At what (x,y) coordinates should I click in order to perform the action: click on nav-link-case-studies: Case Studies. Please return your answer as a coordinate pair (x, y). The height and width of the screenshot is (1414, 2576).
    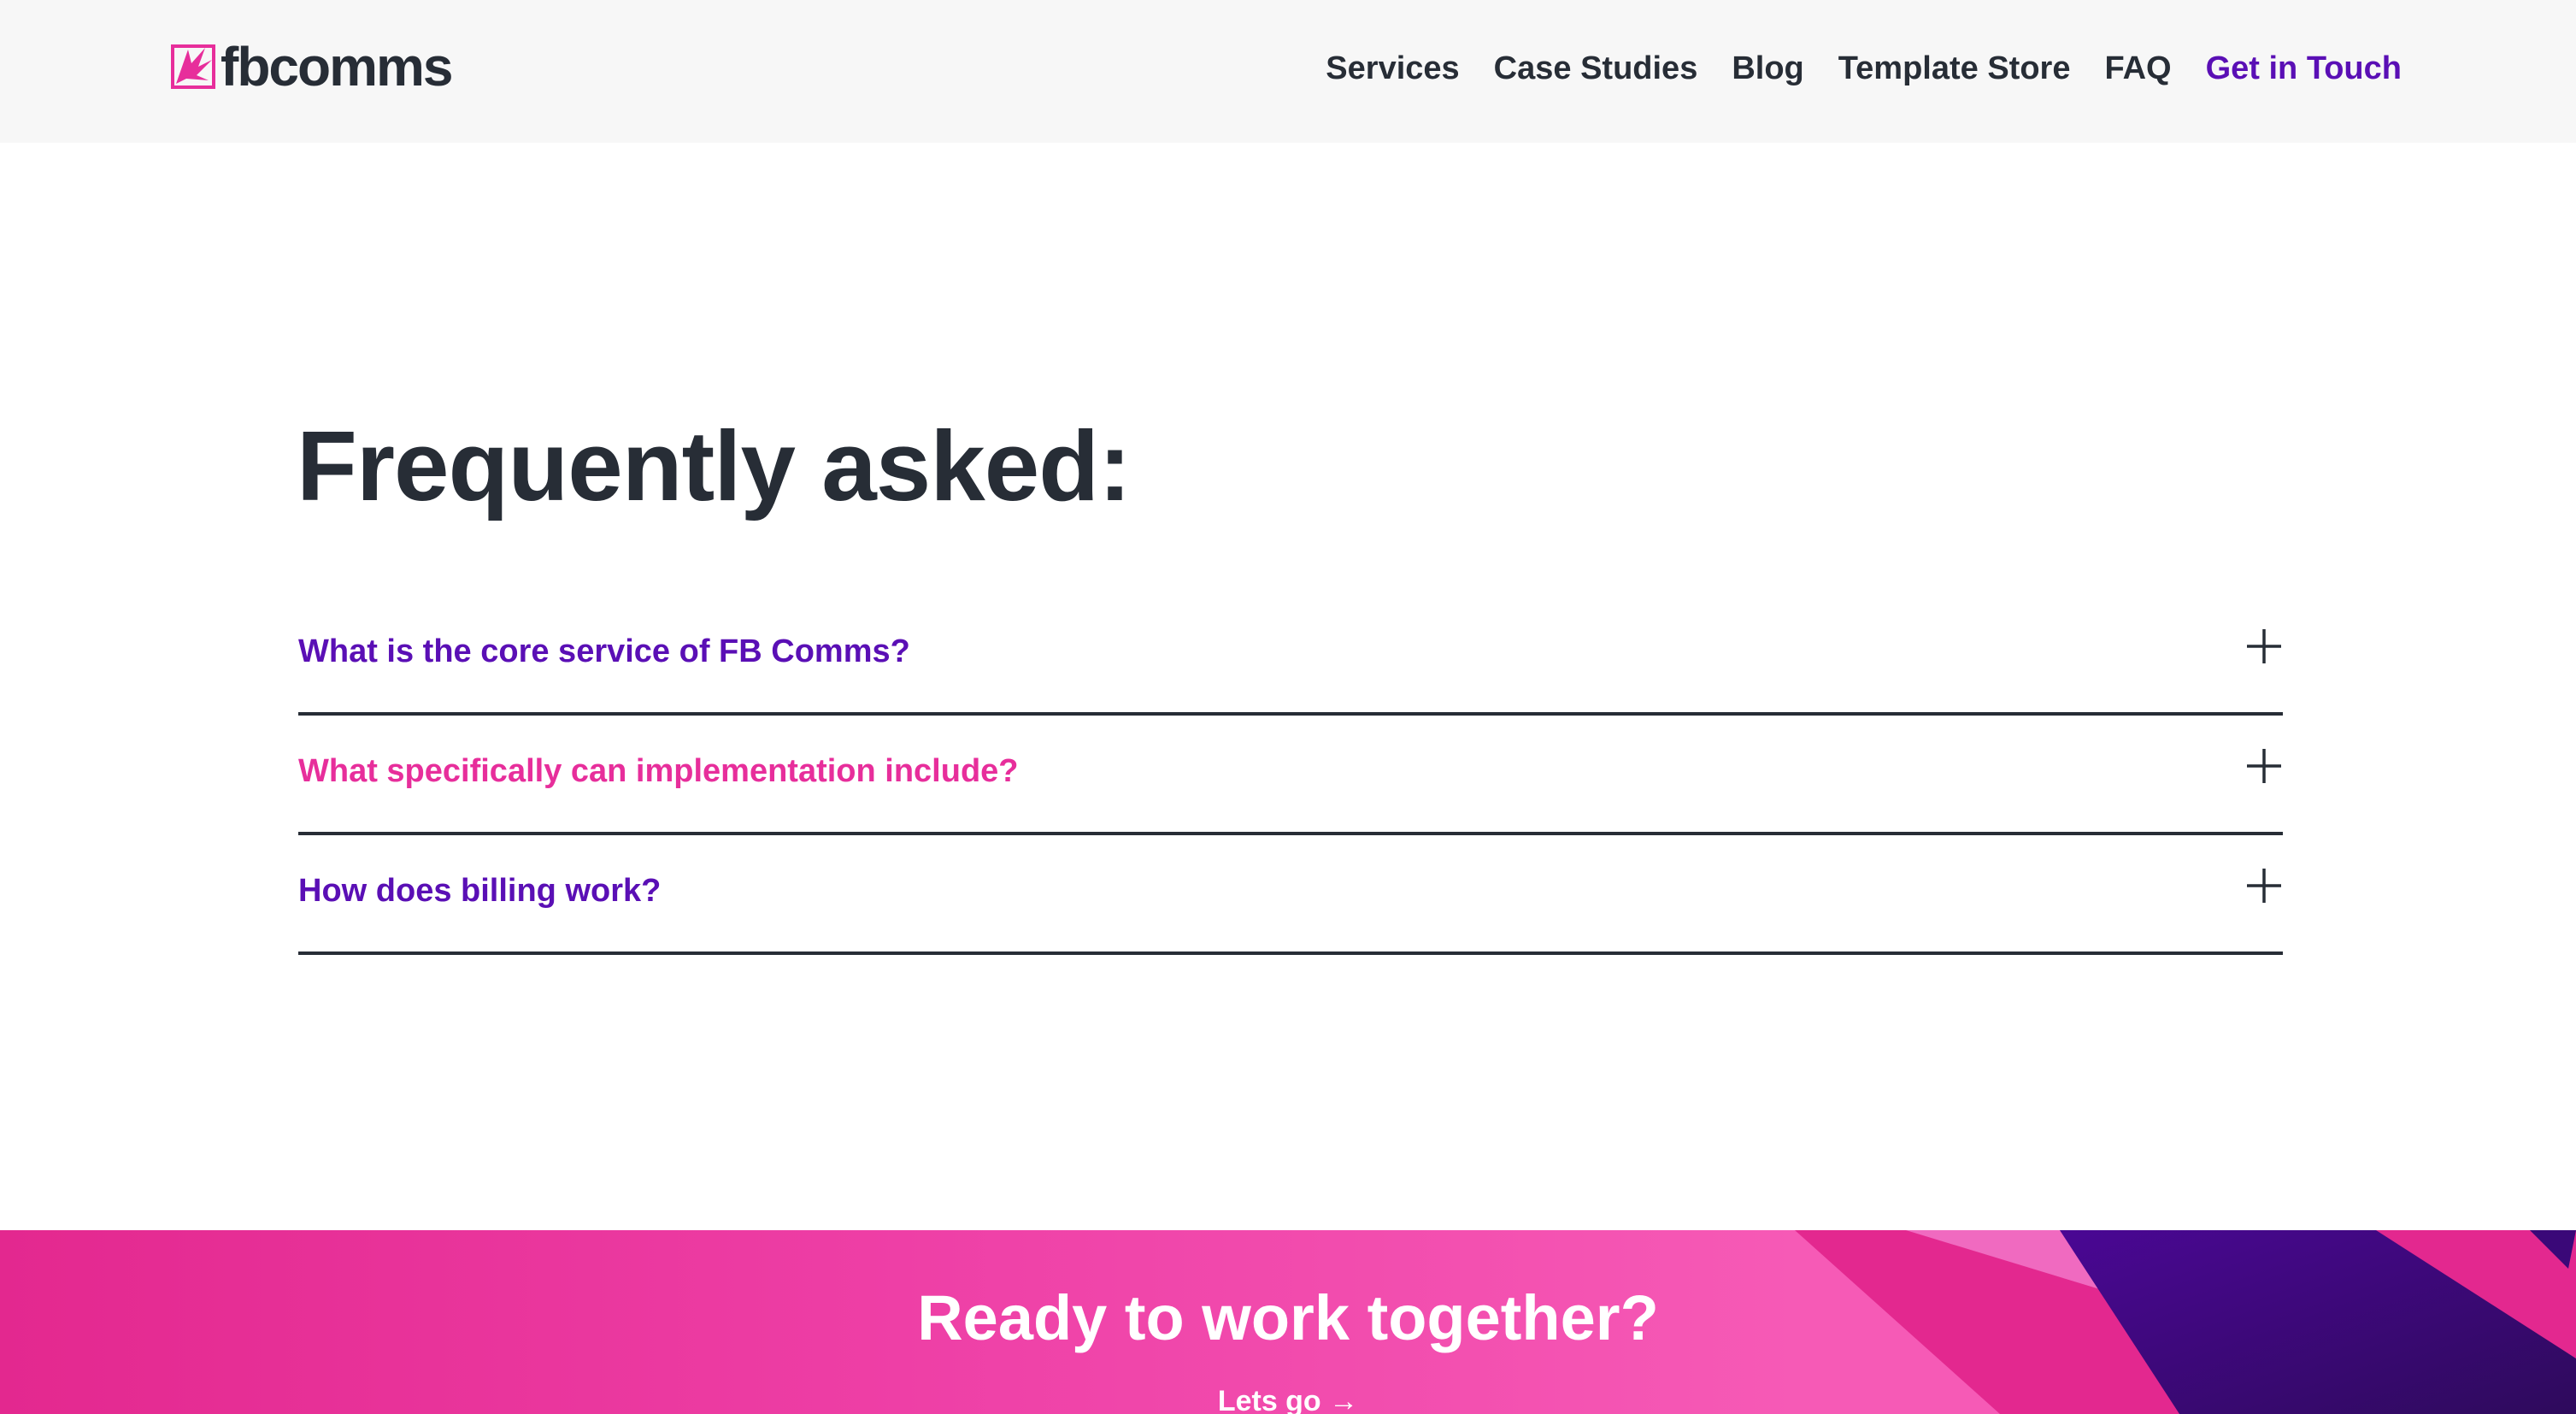
    Looking at the image, I should click on (1596, 69).